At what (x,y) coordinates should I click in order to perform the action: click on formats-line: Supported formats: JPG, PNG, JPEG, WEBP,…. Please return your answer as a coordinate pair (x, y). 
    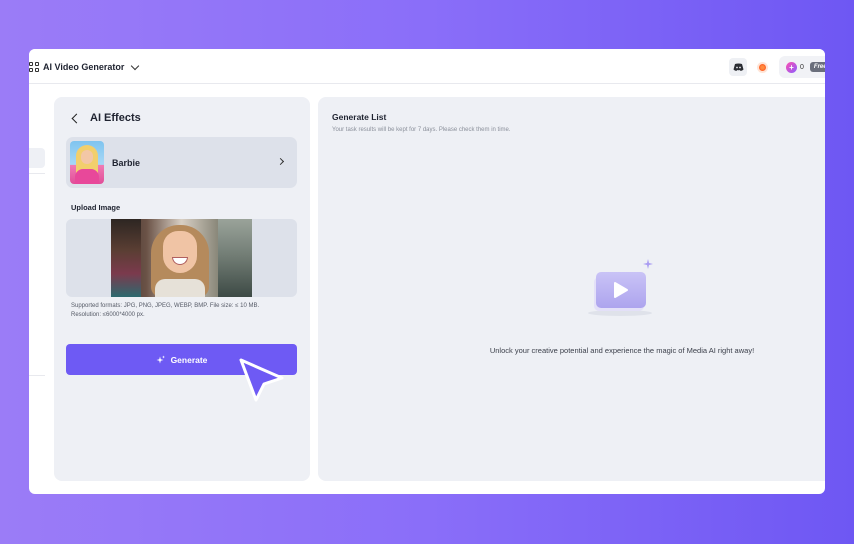
    Looking at the image, I should click on (165, 306).